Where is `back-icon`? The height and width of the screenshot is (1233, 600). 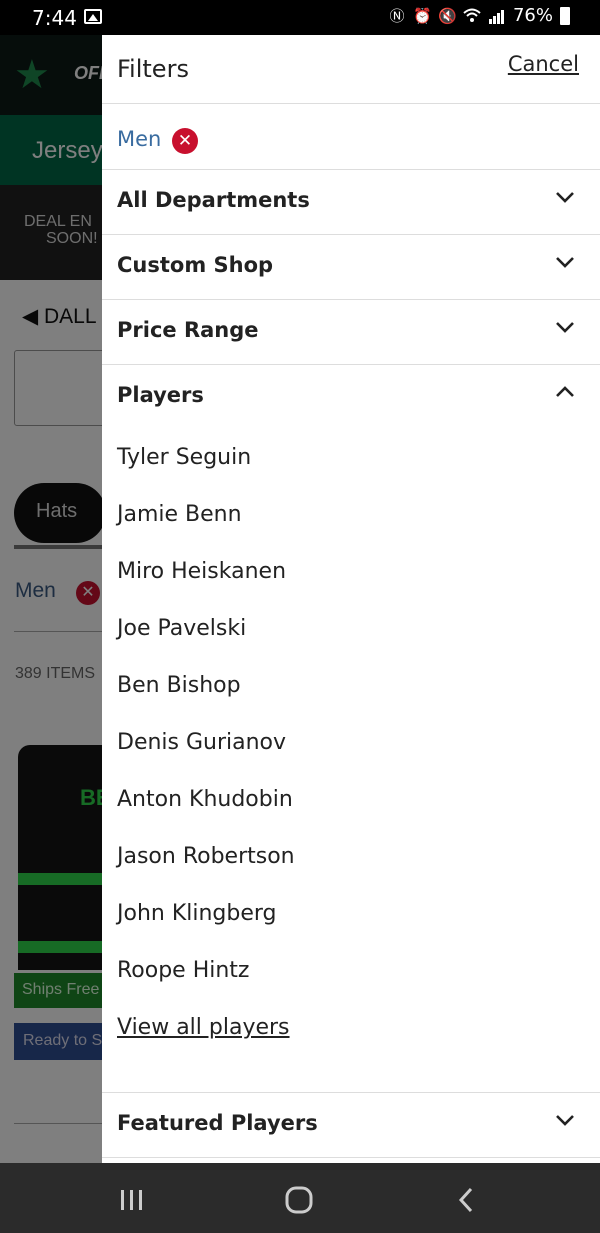 back-icon is located at coordinates (467, 1200).